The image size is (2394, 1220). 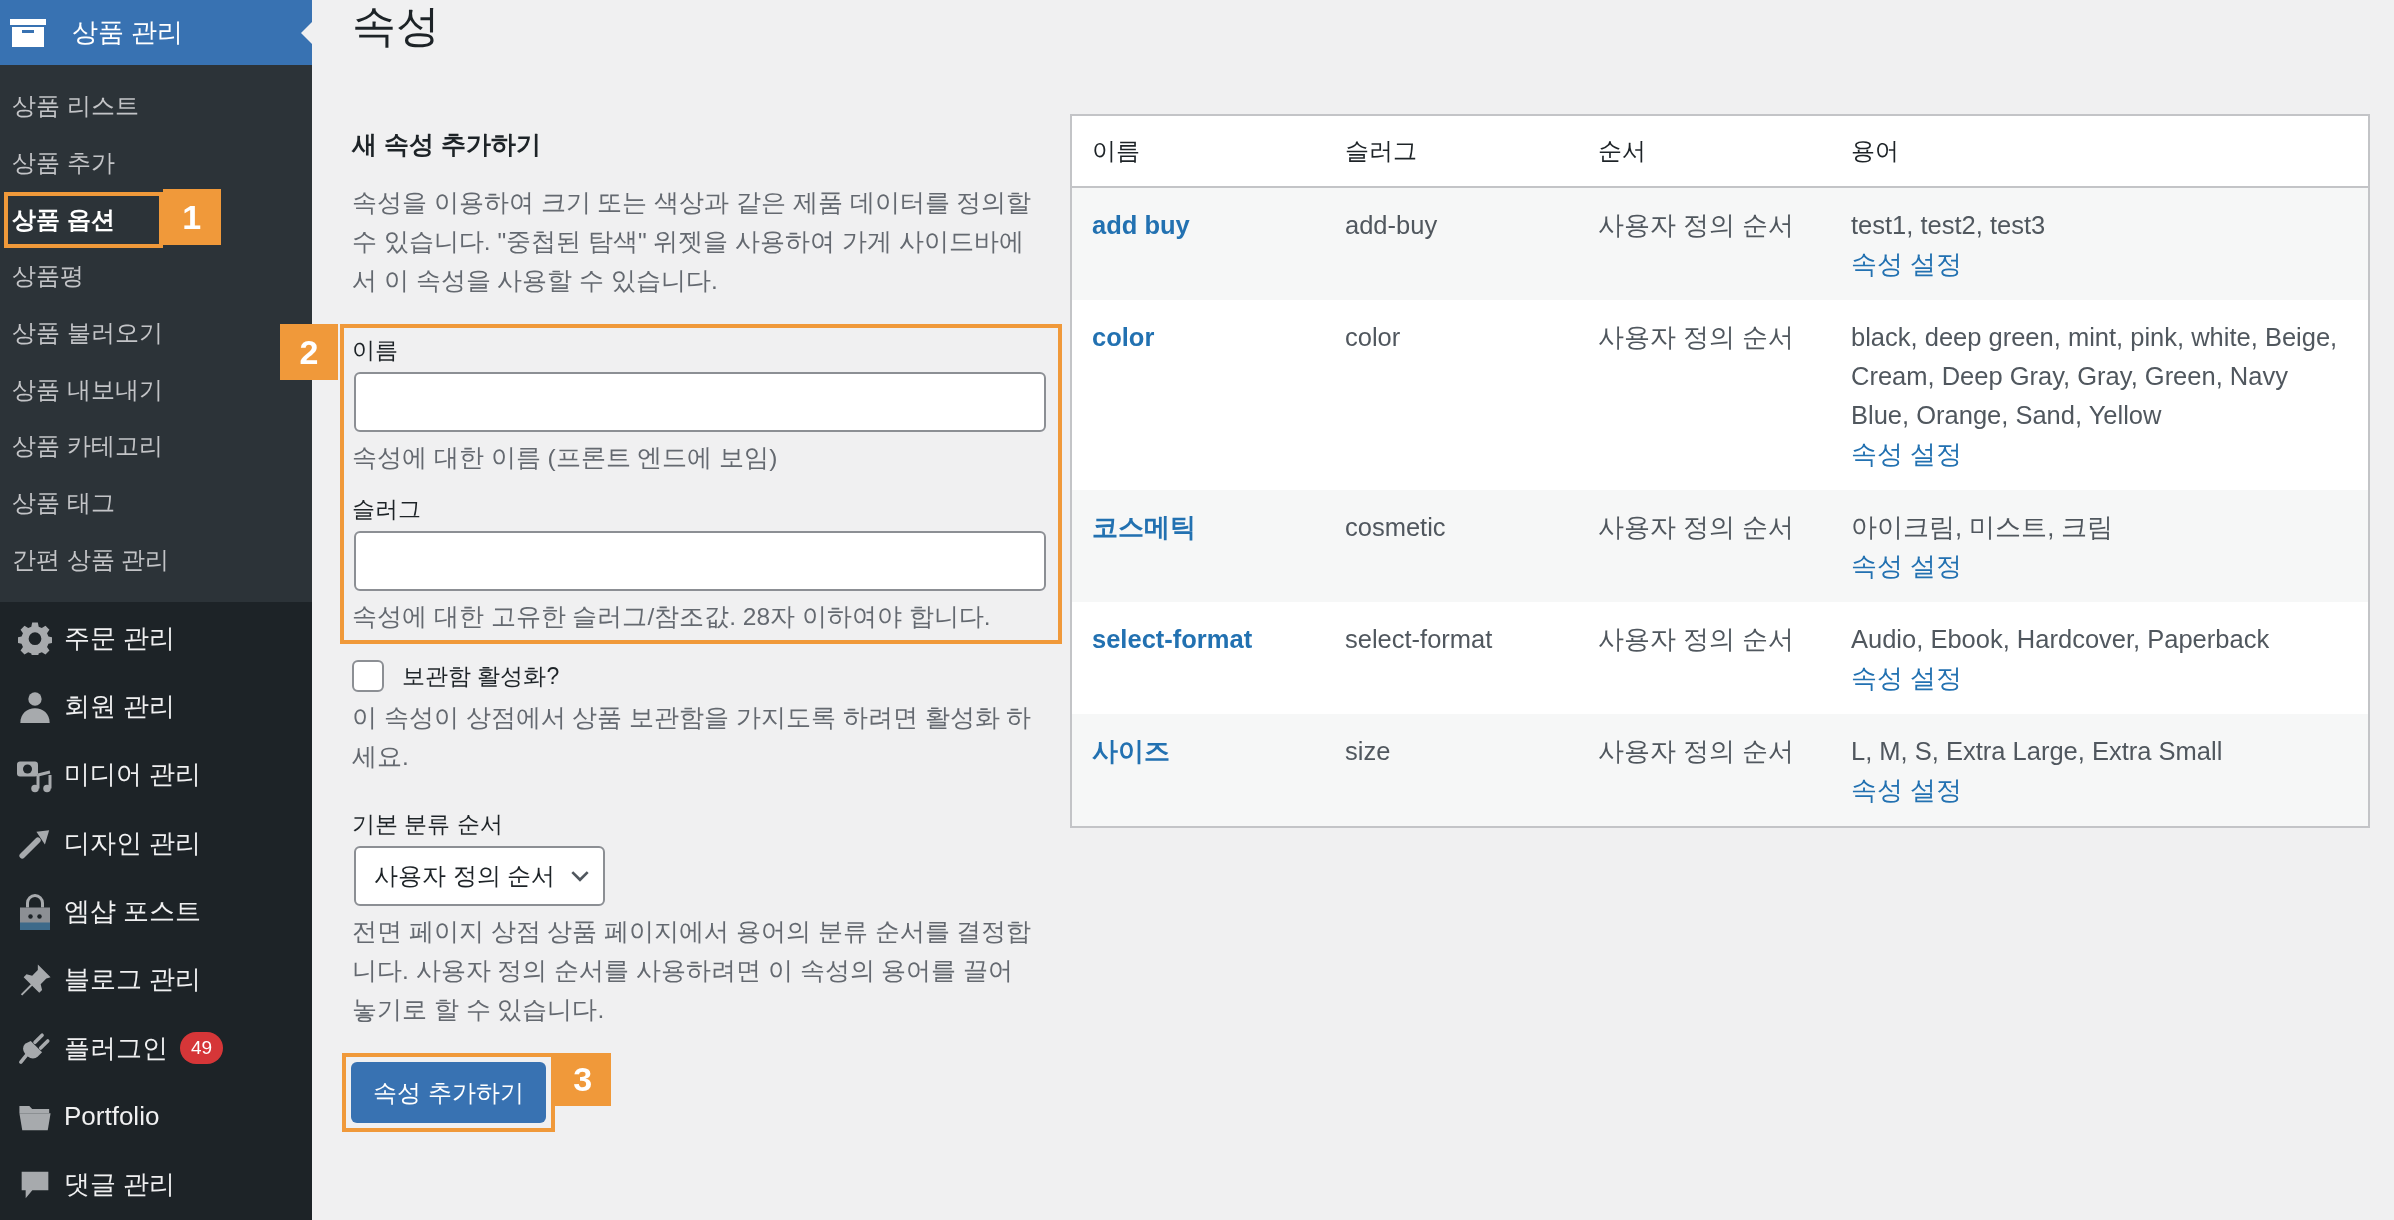 What do you see at coordinates (133, 911) in the screenshot?
I see `menu-item: 엠샵 포스트` at bounding box center [133, 911].